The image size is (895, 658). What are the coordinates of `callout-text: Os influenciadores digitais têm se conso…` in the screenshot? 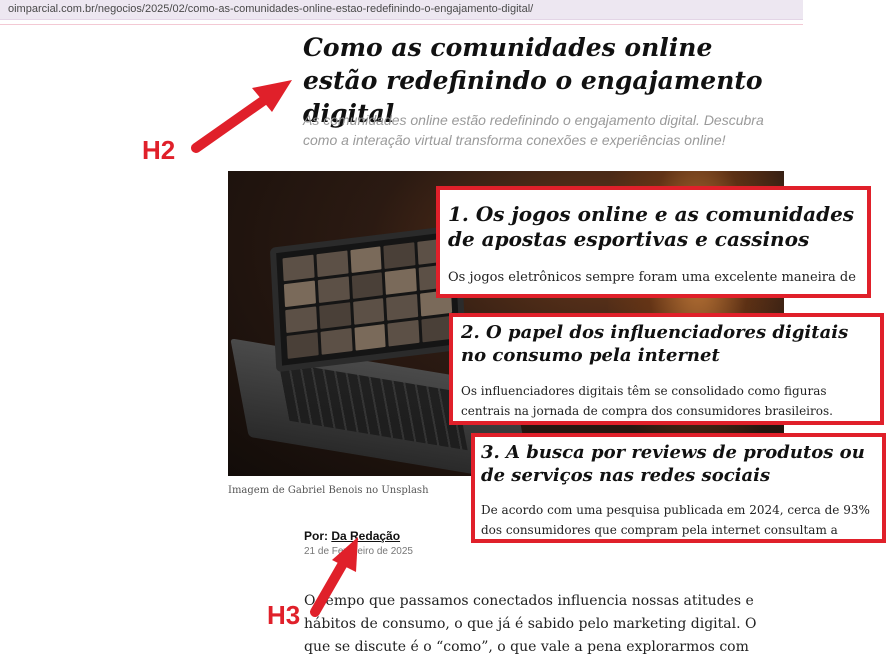 It's located at (647, 401).